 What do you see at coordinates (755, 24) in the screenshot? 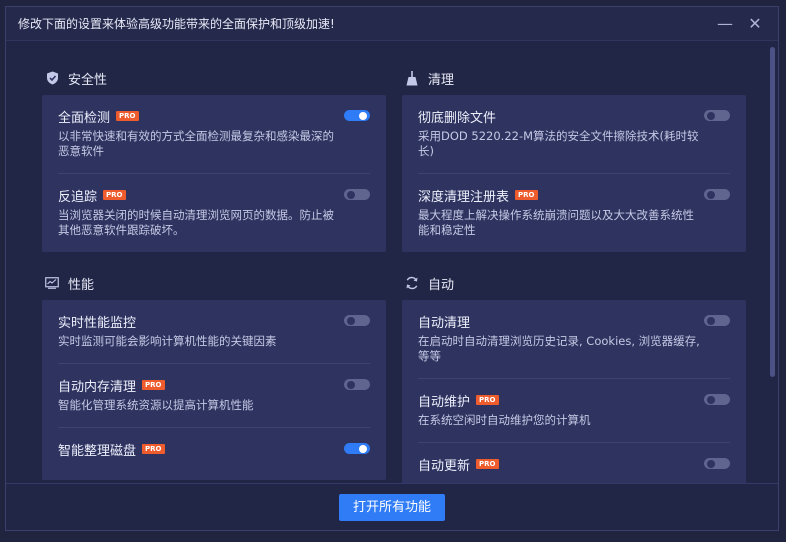
I see `close-button: ✕` at bounding box center [755, 24].